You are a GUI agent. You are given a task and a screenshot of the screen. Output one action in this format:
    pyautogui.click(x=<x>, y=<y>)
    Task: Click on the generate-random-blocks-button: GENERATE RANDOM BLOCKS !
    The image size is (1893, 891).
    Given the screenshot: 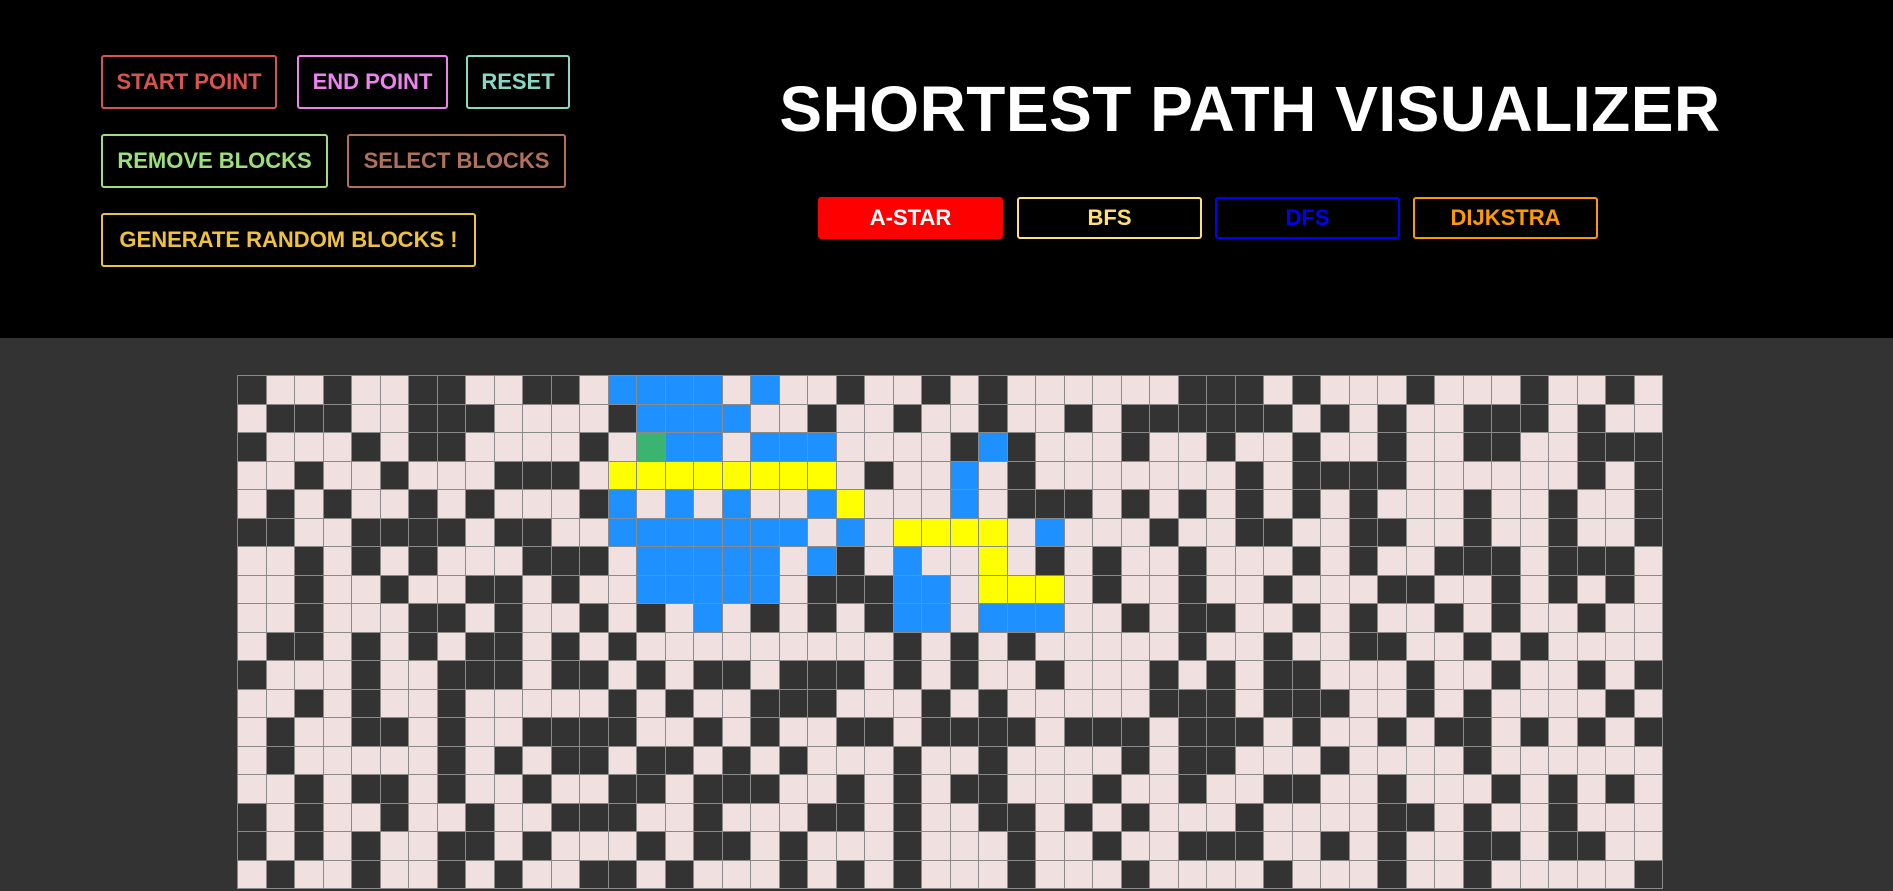 What is the action you would take?
    pyautogui.click(x=288, y=240)
    